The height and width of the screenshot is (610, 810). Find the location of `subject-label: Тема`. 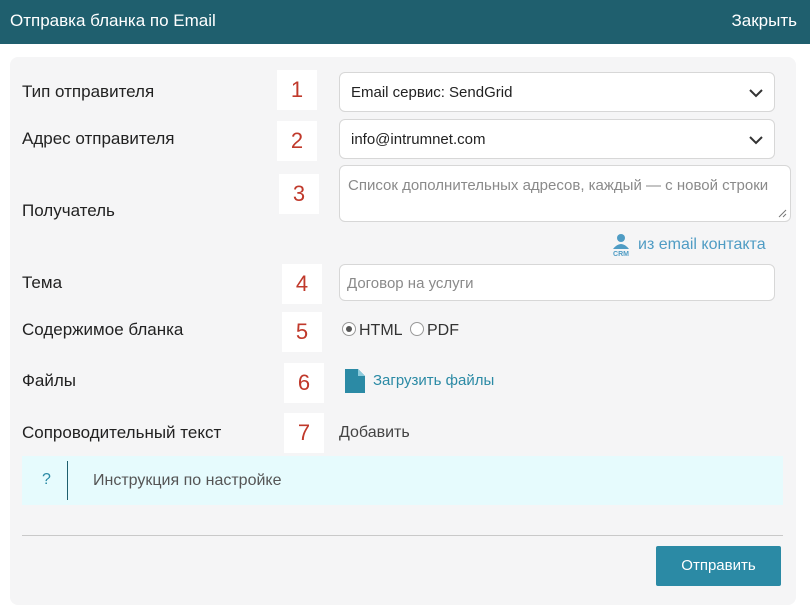

subject-label: Тема is located at coordinates (42, 282).